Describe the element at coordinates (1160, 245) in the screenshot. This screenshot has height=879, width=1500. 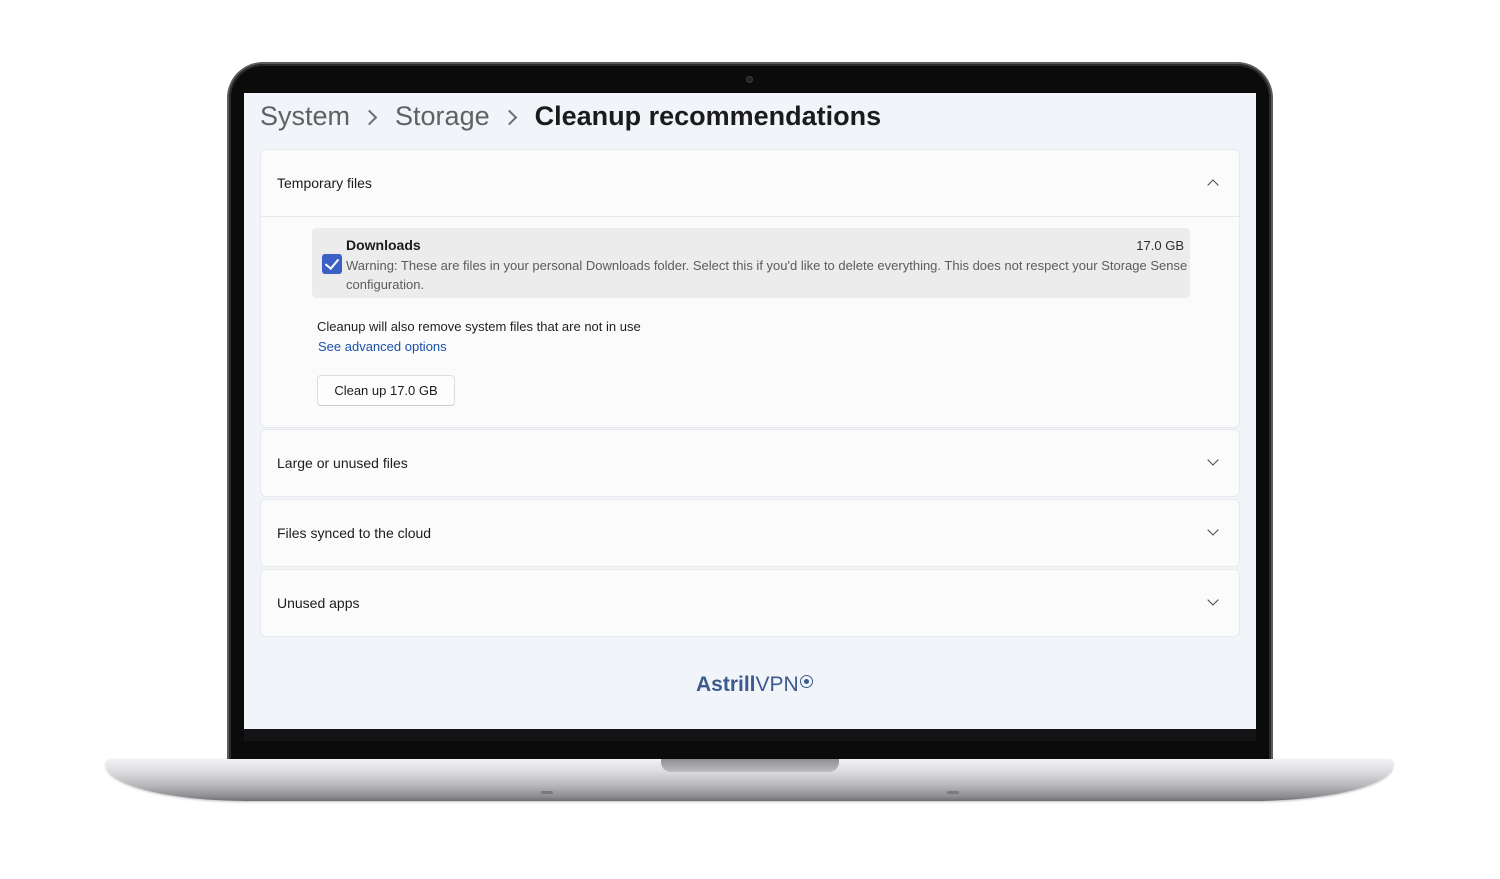
I see `downloads-size: 17.0 GB` at that location.